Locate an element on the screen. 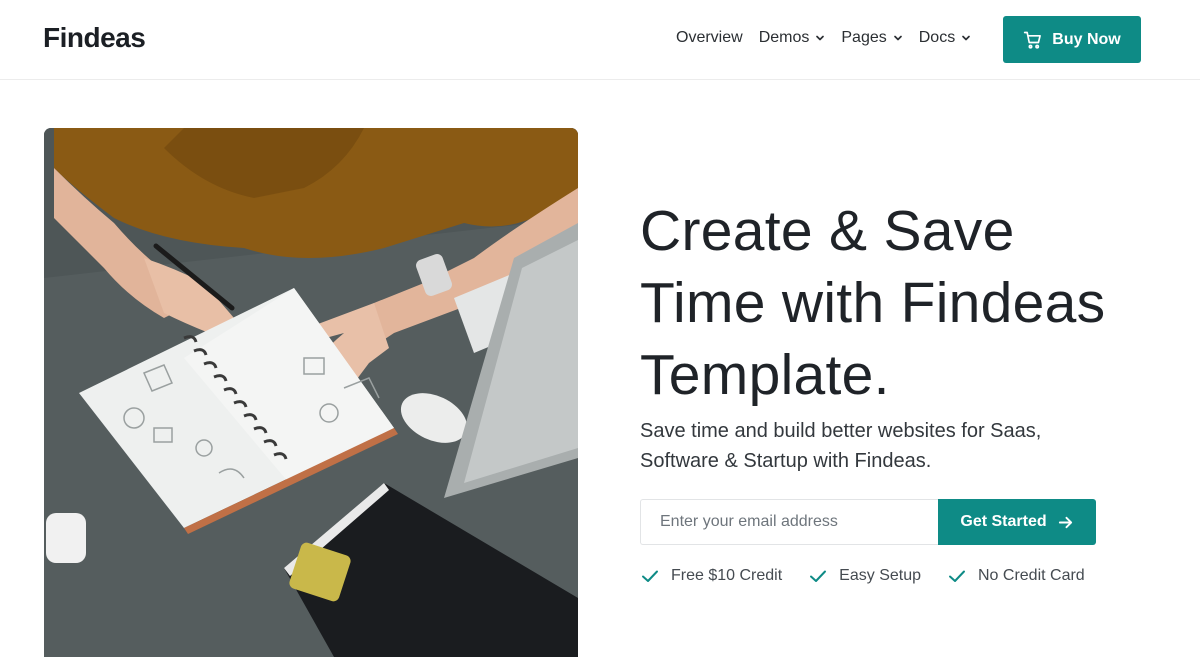 The image size is (1200, 657). nav-item-label: Demos is located at coordinates (784, 37).